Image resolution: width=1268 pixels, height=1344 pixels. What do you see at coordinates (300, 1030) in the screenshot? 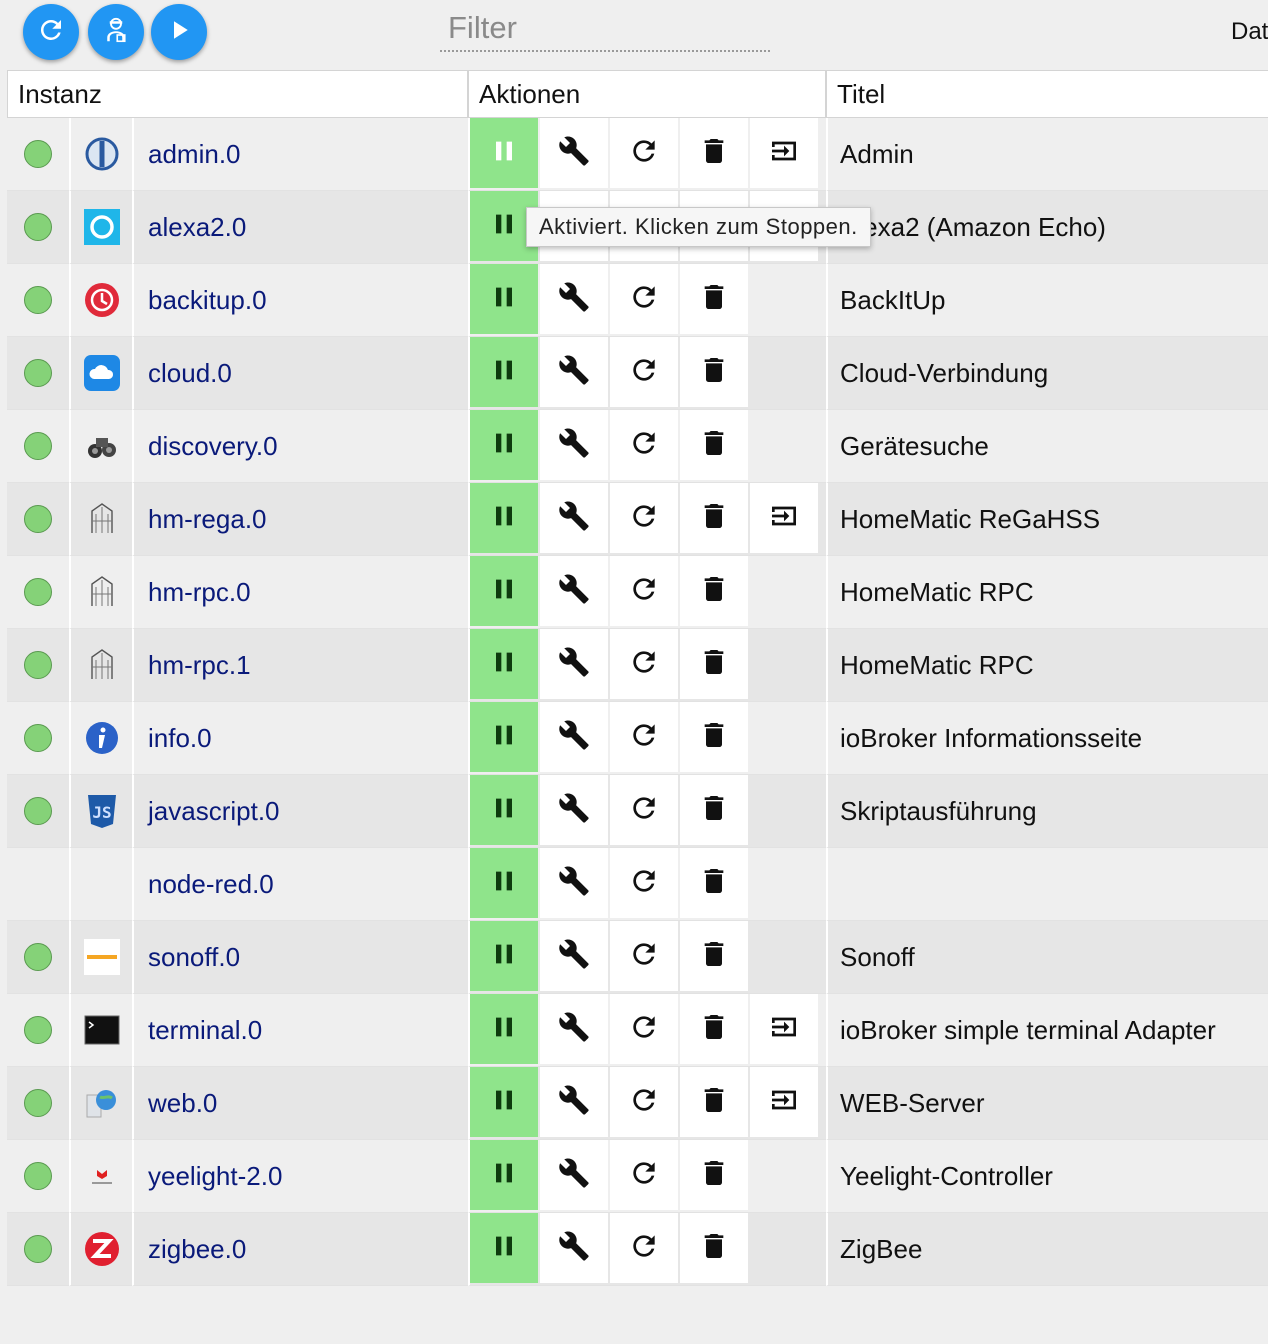
I see `instance-name: terminal.0` at bounding box center [300, 1030].